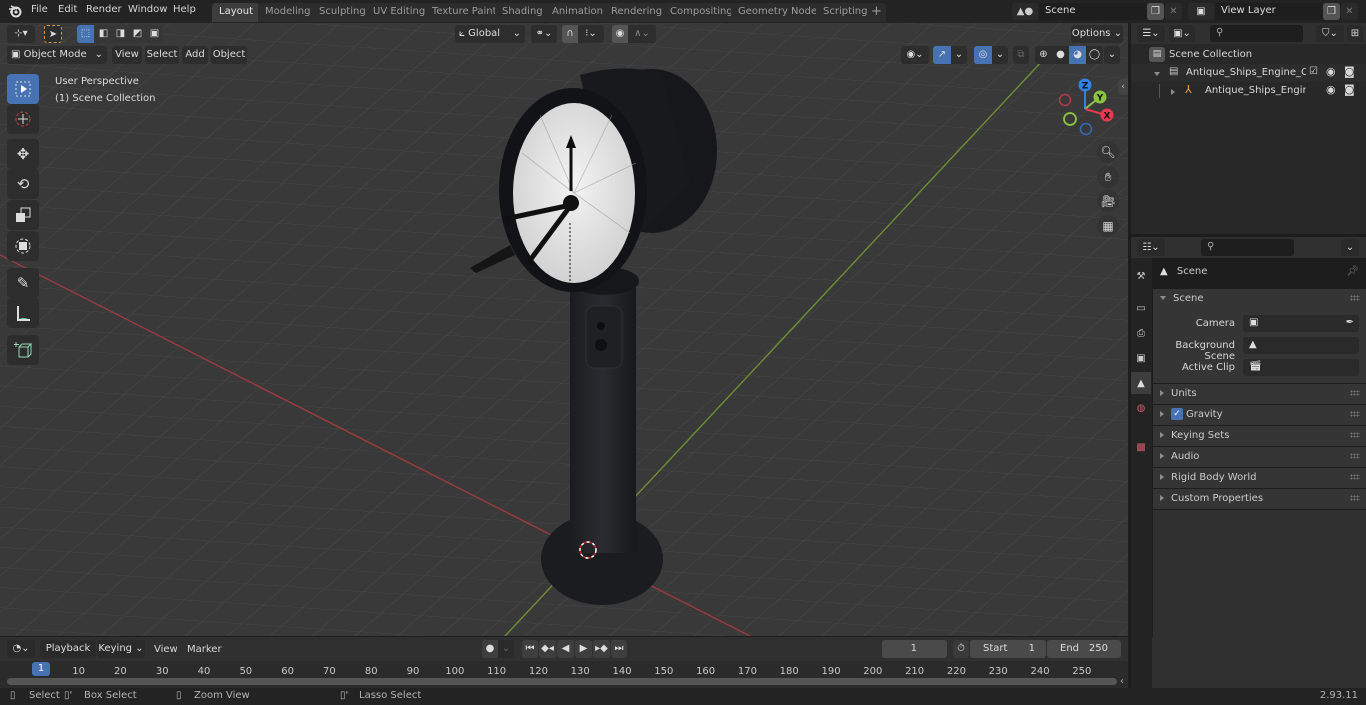 The image size is (1366, 705). I want to click on display-mode-dropdown: ▣⌄, so click(1182, 33).